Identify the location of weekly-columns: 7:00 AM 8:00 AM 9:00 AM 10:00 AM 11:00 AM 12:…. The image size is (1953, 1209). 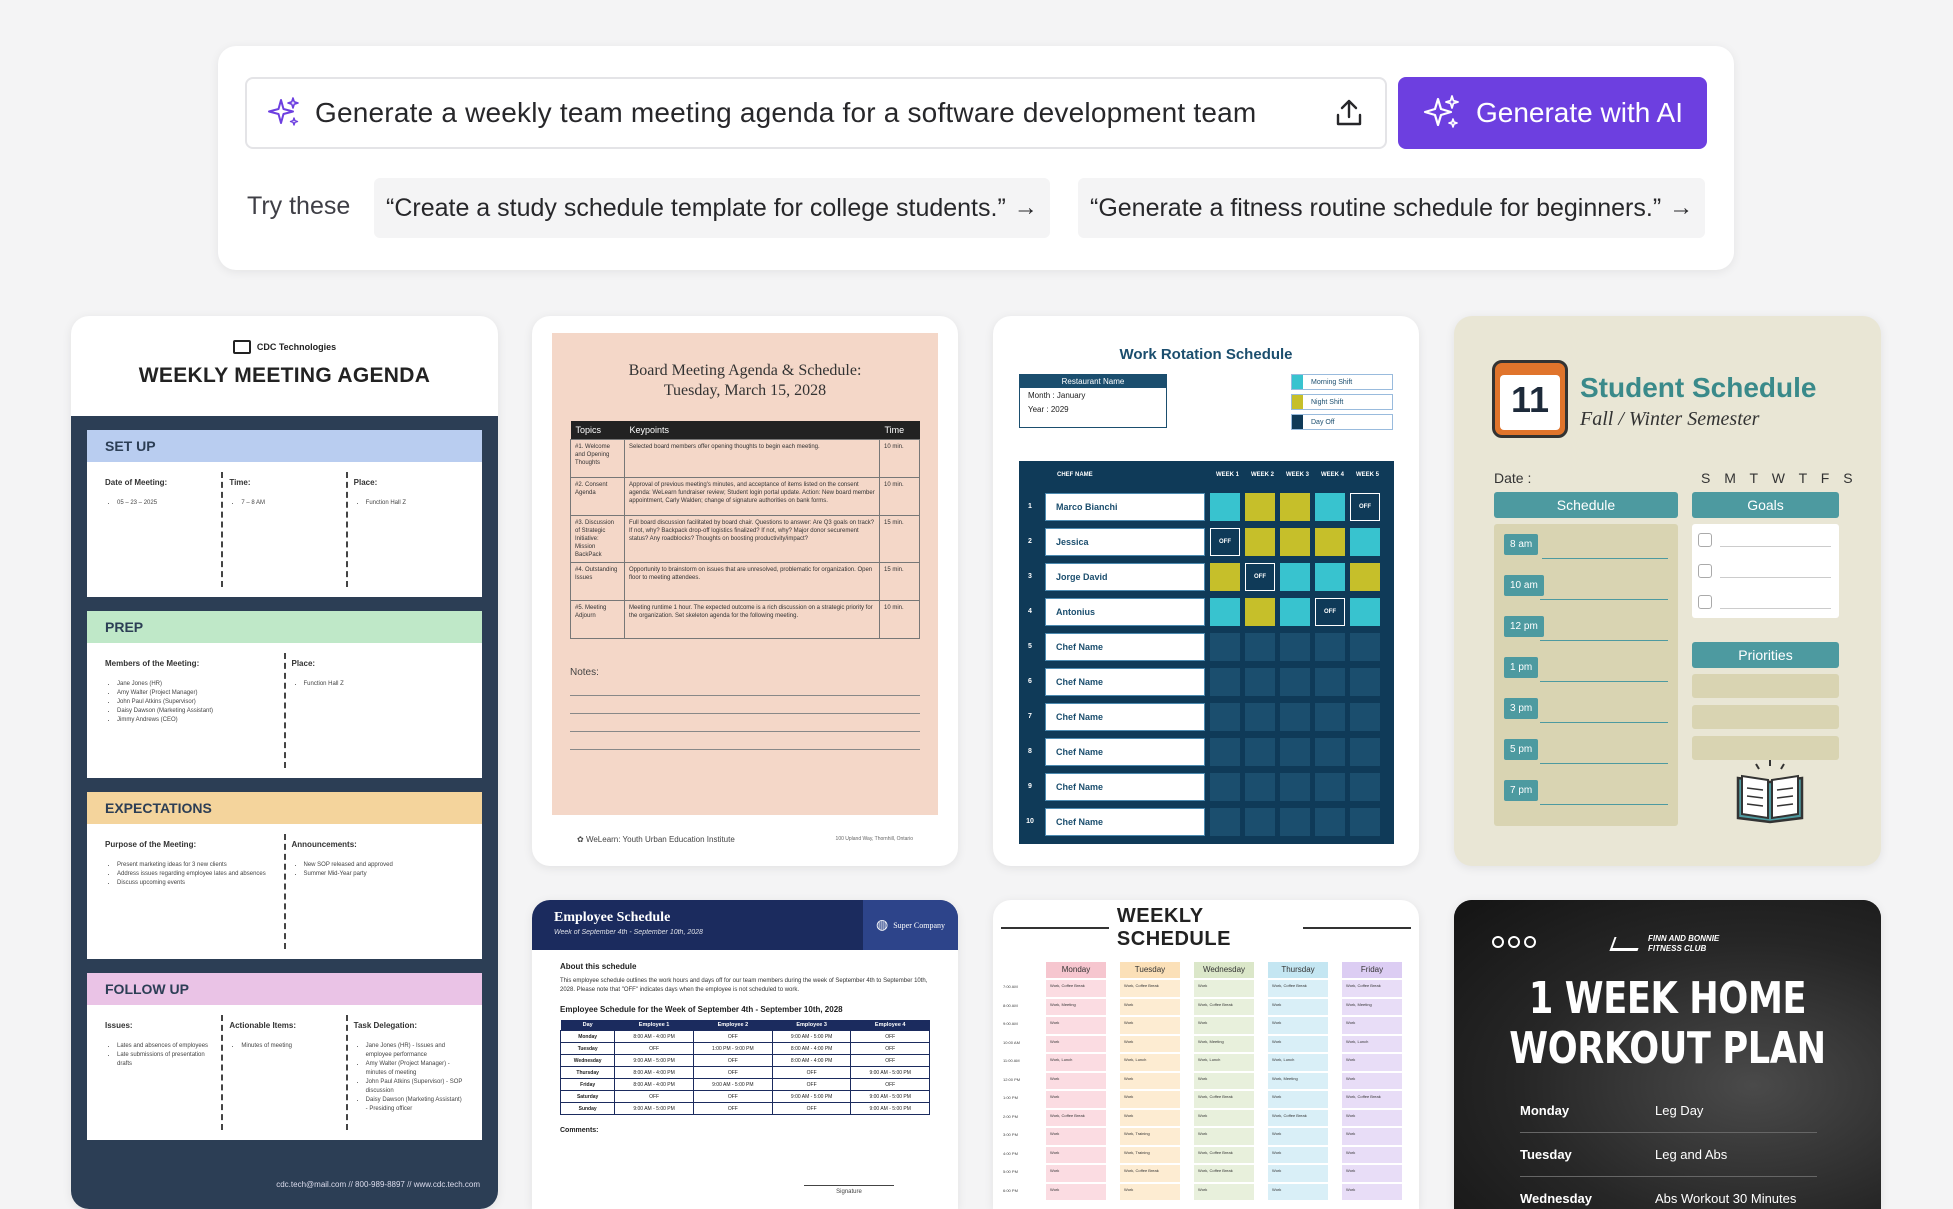
(1206, 1085).